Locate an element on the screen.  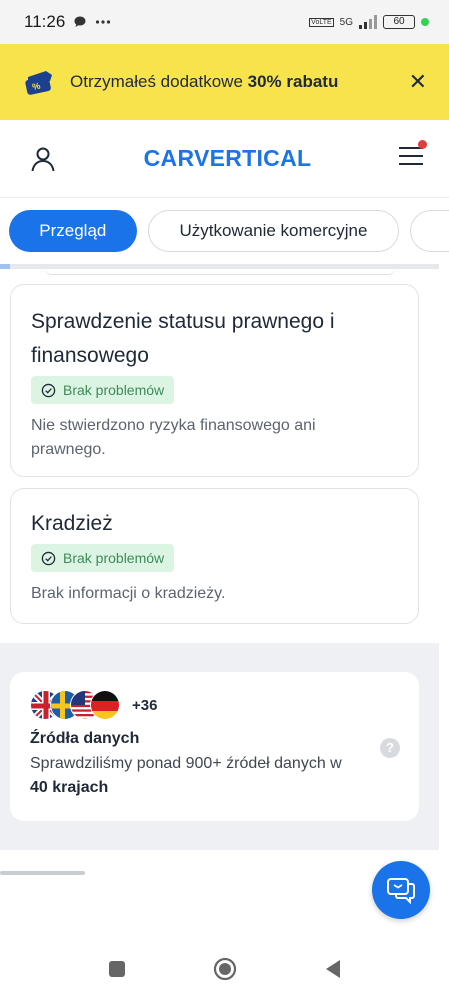
tab-next-partial is located at coordinates (429, 231).